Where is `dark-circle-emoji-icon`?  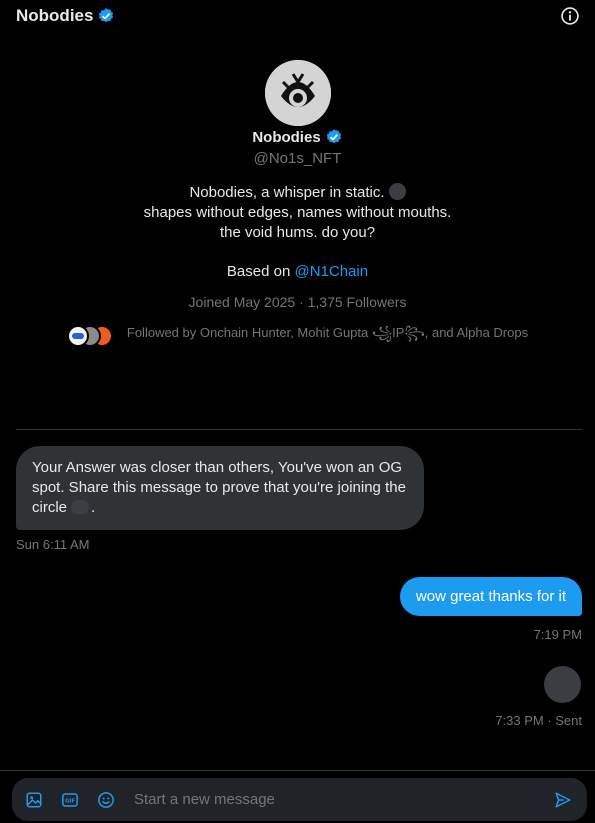 dark-circle-emoji-icon is located at coordinates (397, 191).